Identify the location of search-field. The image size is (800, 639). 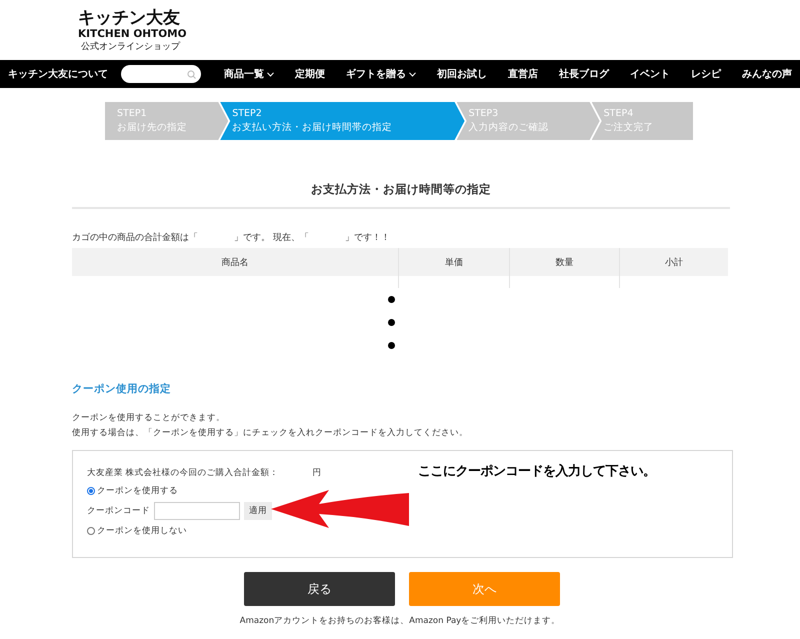
(161, 74).